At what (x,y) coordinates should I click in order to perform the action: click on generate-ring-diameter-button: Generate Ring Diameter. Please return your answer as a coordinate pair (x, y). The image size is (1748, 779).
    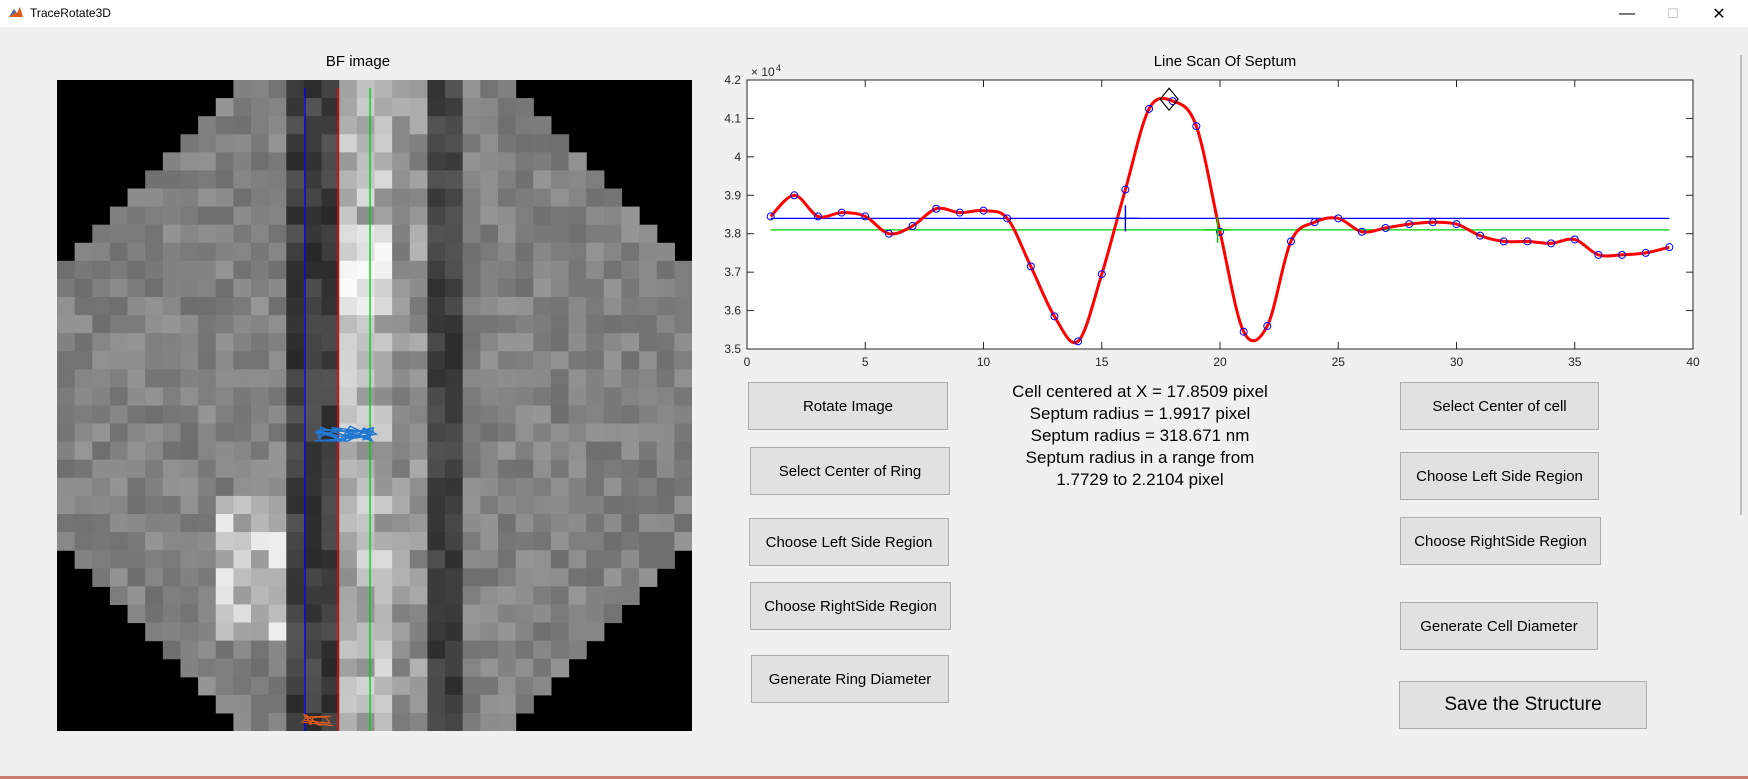
    Looking at the image, I should click on (850, 679).